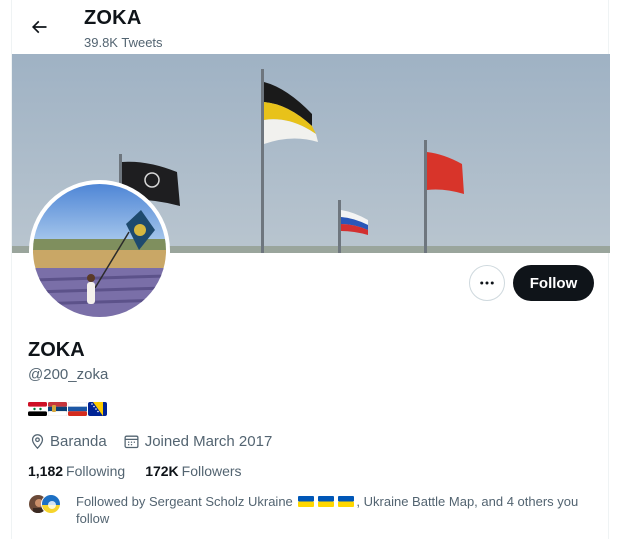 The height and width of the screenshot is (539, 627). Describe the element at coordinates (553, 283) in the screenshot. I see `follow-button: Follow` at that location.